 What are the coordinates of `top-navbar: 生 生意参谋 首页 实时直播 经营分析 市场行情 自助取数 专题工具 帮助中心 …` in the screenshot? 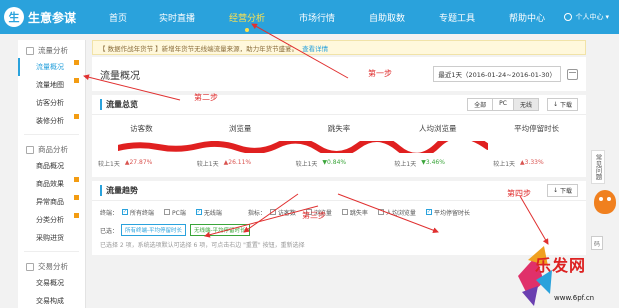 It's located at (309, 17).